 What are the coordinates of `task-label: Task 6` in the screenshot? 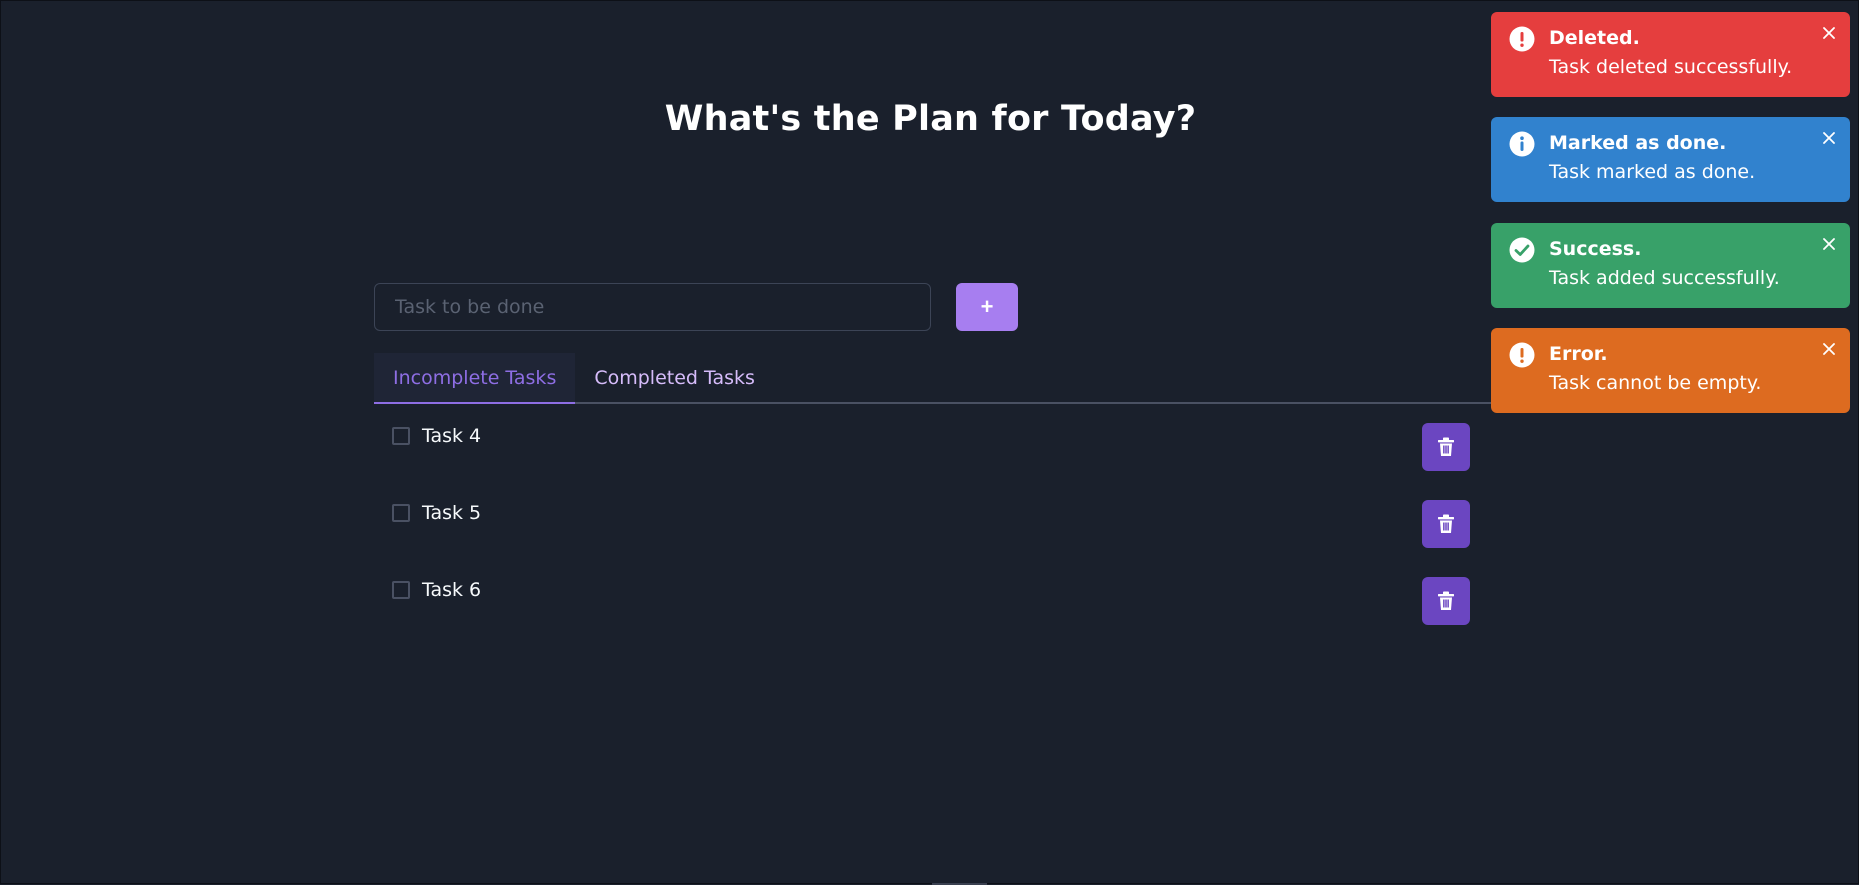 It's located at (452, 590).